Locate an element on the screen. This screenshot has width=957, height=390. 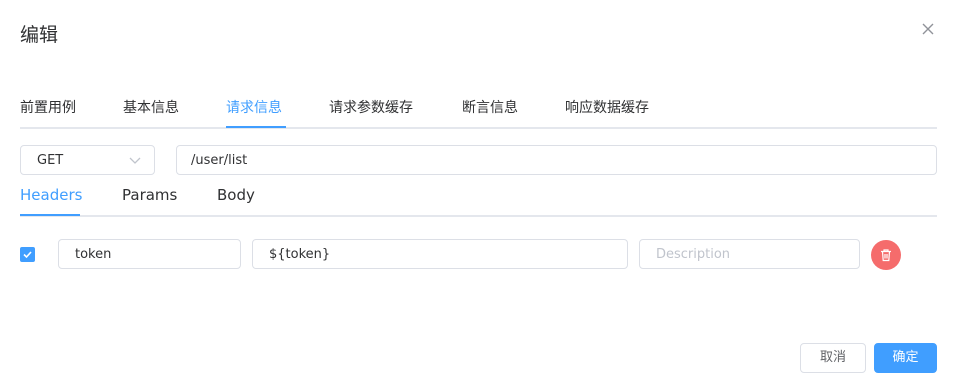
tab-basic-info: 基本信息 is located at coordinates (151, 107).